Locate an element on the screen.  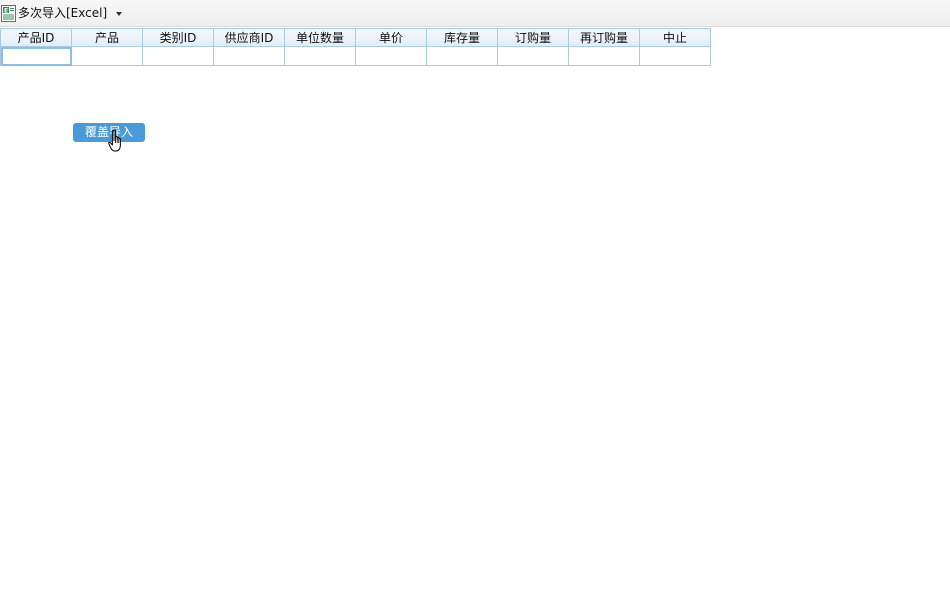
chevron-down-icon is located at coordinates (119, 14).